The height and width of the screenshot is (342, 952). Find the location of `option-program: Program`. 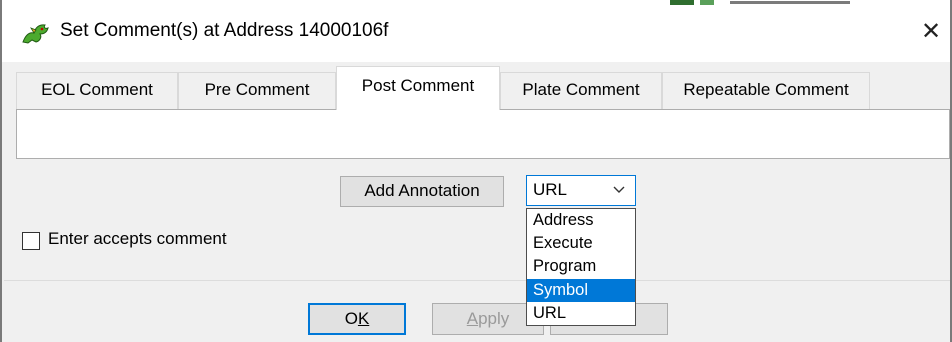

option-program: Program is located at coordinates (581, 266).